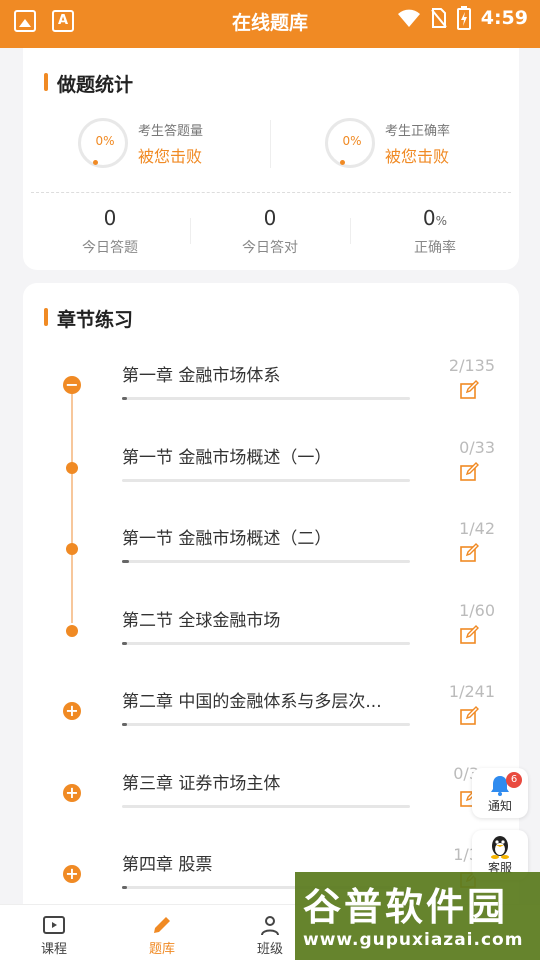 Image resolution: width=540 pixels, height=960 pixels. Describe the element at coordinates (504, 18) in the screenshot. I see `status-time: 4:59` at that location.